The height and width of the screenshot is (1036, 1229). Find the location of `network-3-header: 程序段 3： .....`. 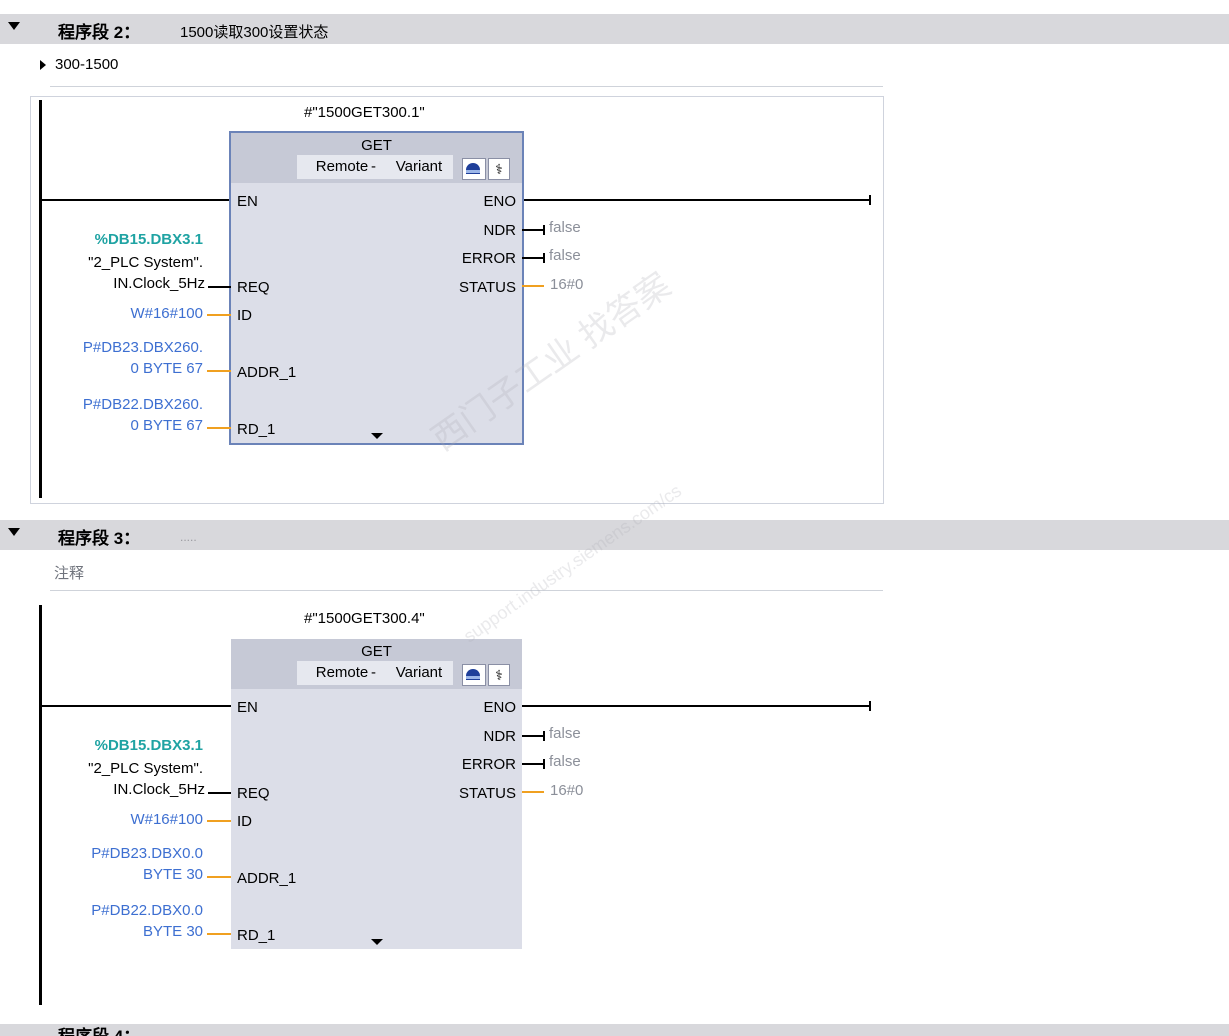

network-3-header: 程序段 3： ..... is located at coordinates (614, 535).